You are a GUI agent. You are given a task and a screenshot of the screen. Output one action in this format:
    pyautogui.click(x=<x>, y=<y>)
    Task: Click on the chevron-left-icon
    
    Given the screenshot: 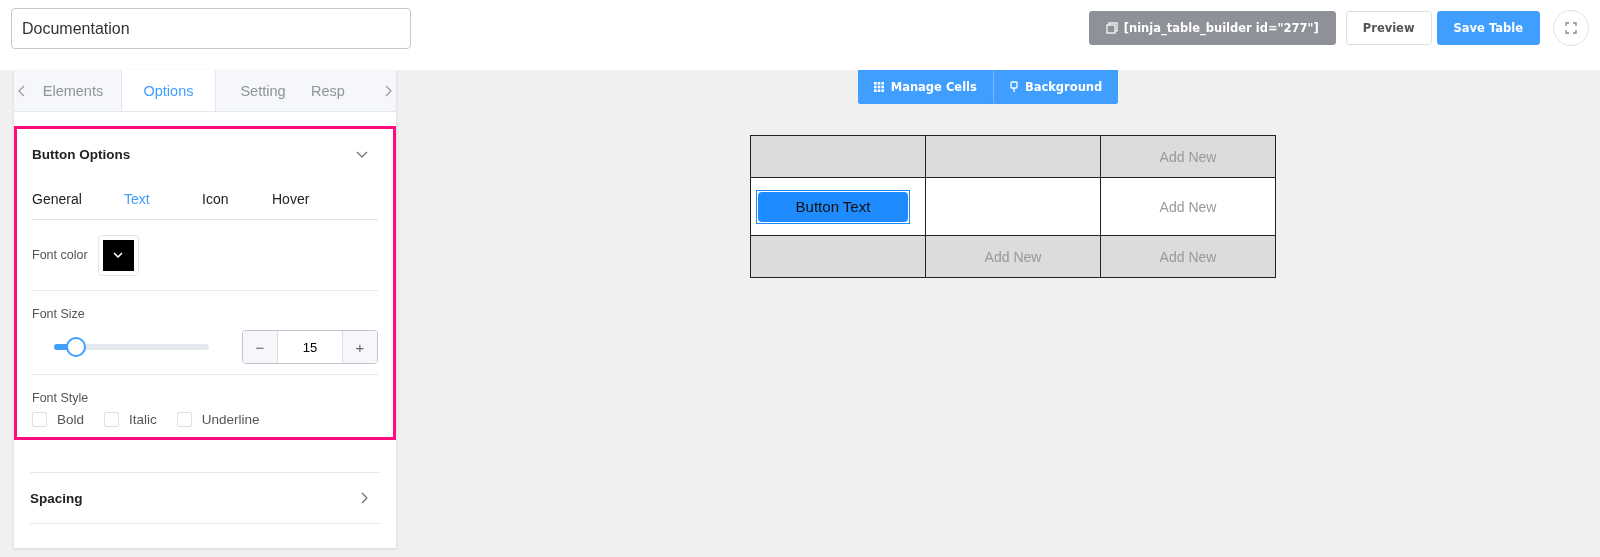 What is the action you would take?
    pyautogui.click(x=22, y=90)
    